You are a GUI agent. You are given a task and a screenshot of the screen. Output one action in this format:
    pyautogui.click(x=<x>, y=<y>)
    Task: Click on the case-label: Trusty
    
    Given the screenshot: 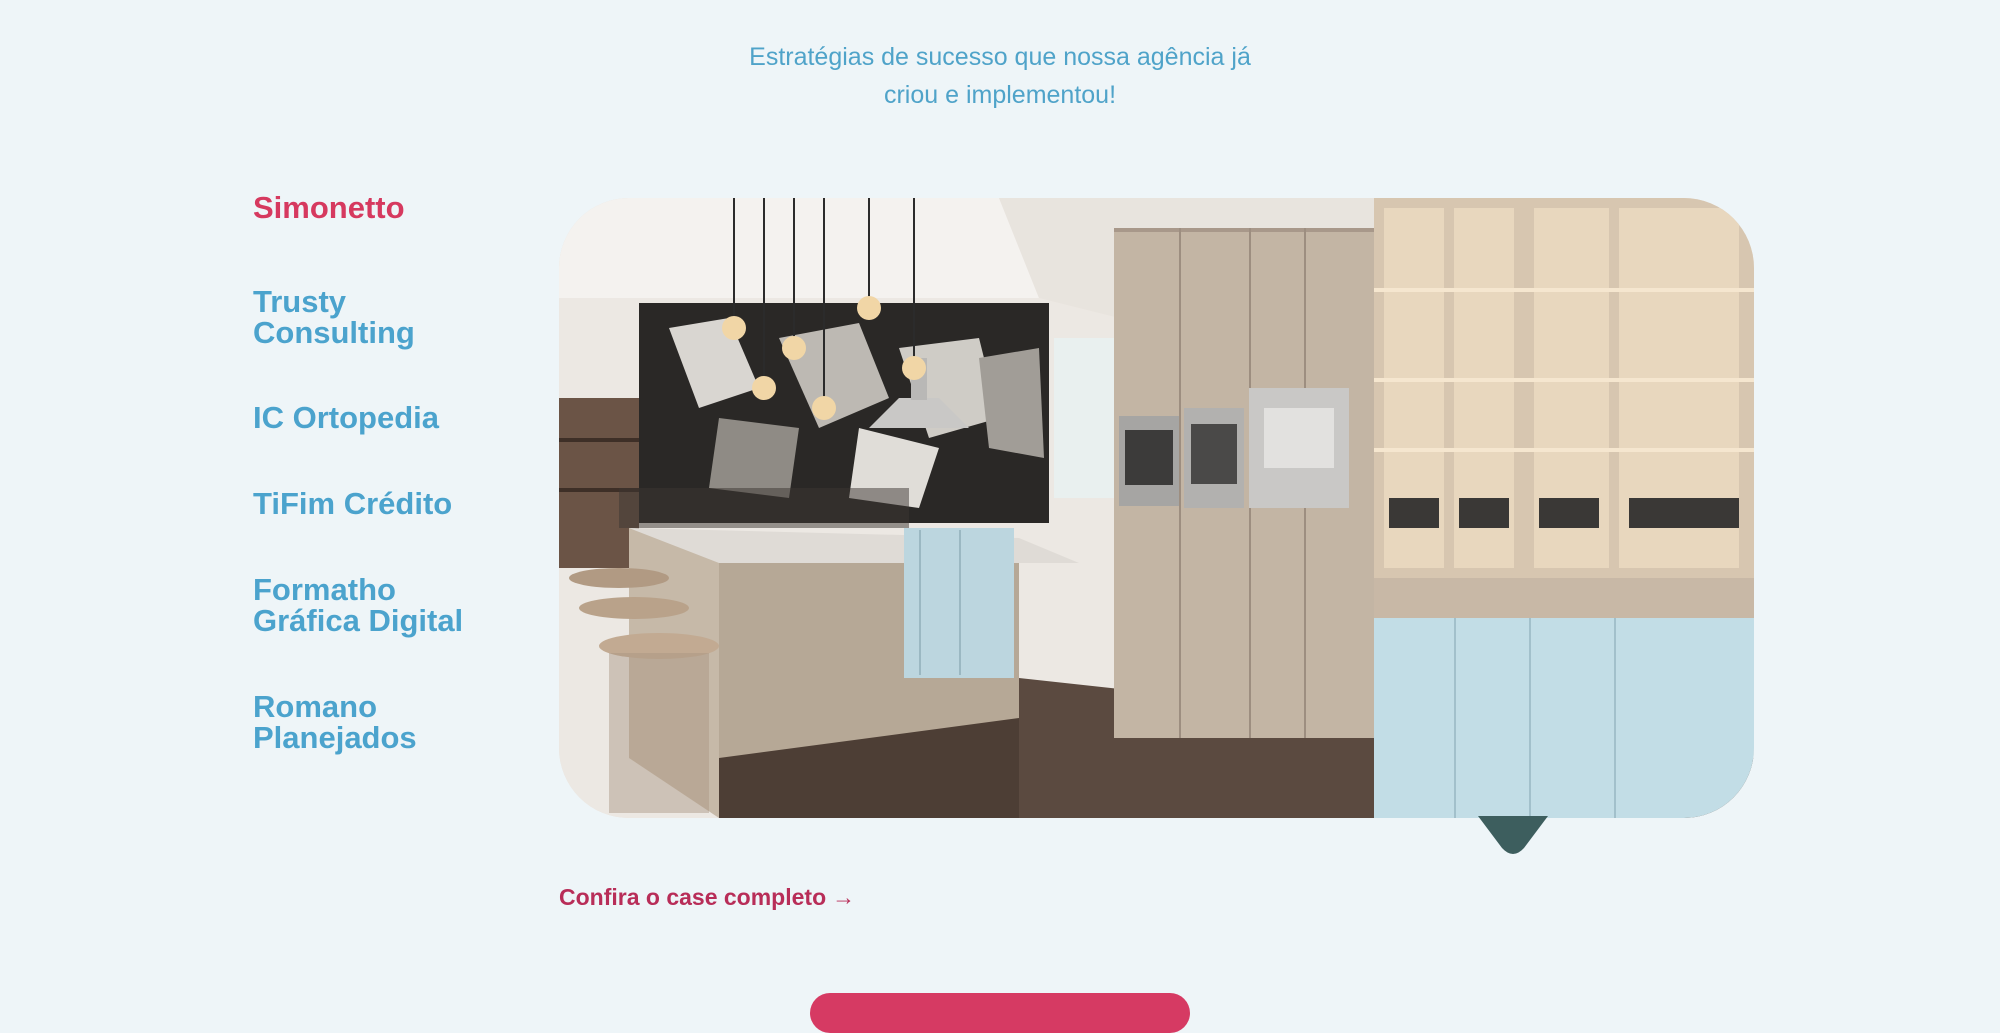 What is the action you would take?
    pyautogui.click(x=300, y=301)
    